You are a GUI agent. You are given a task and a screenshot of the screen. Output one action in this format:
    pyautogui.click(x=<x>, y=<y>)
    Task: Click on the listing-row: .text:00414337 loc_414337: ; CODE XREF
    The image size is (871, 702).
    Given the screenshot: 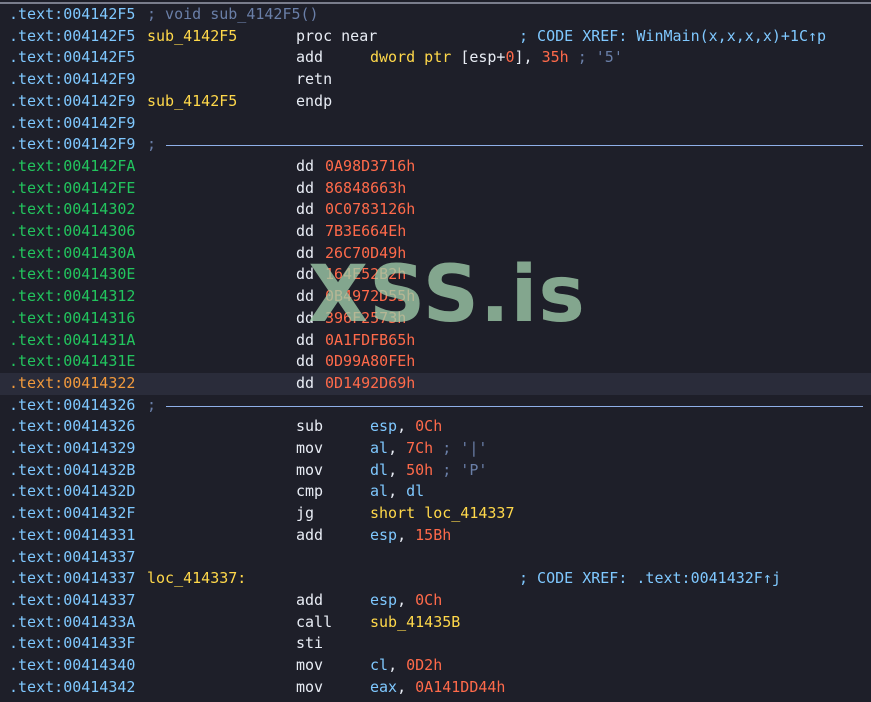 What is the action you would take?
    pyautogui.click(x=435, y=579)
    